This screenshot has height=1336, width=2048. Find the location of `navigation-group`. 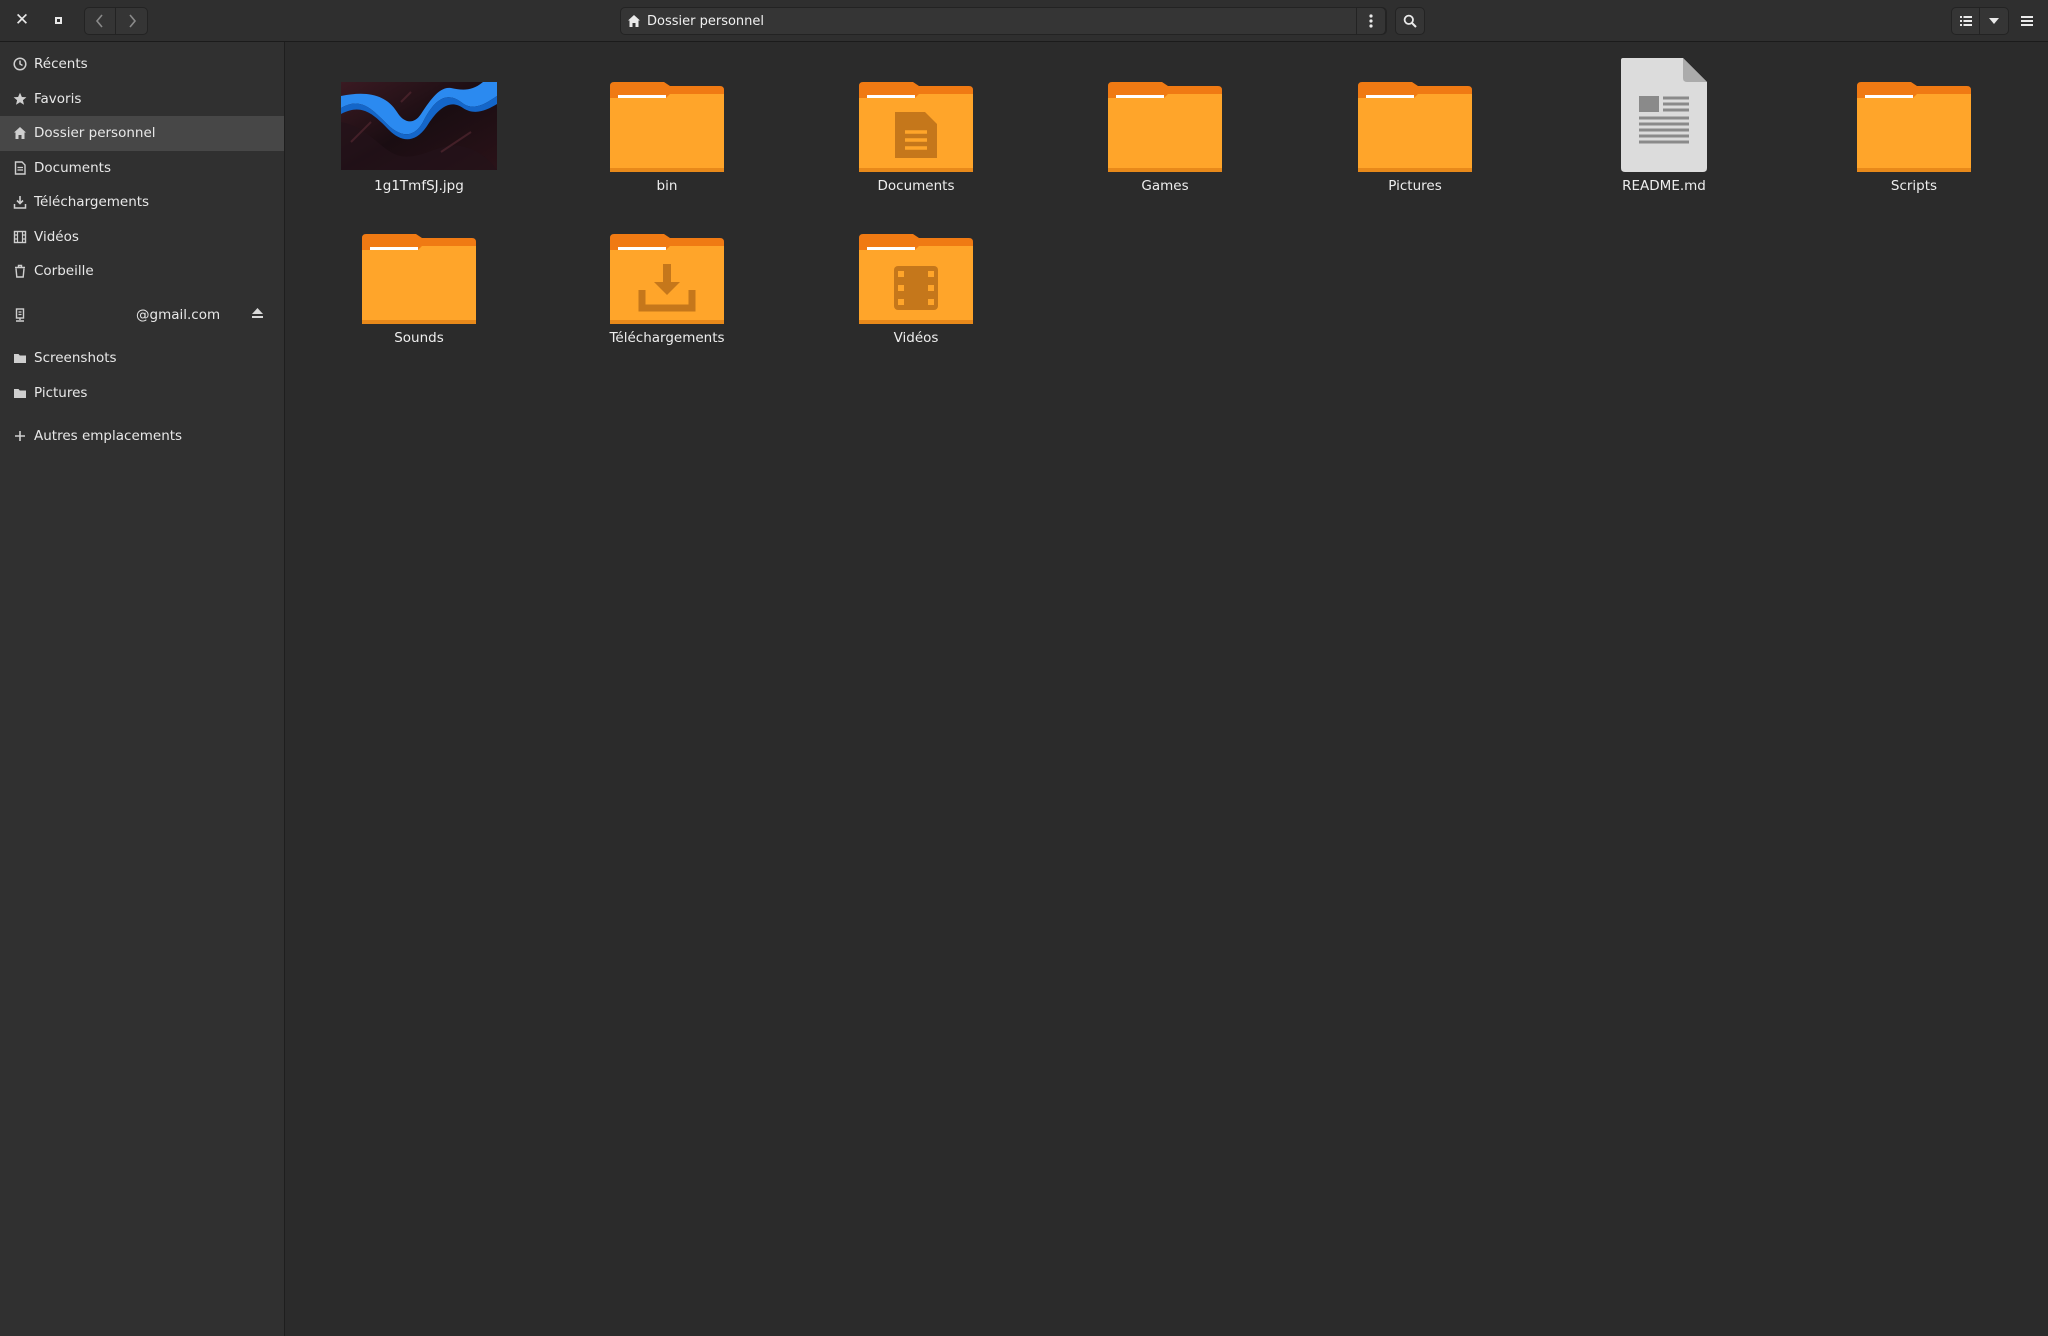

navigation-group is located at coordinates (116, 21).